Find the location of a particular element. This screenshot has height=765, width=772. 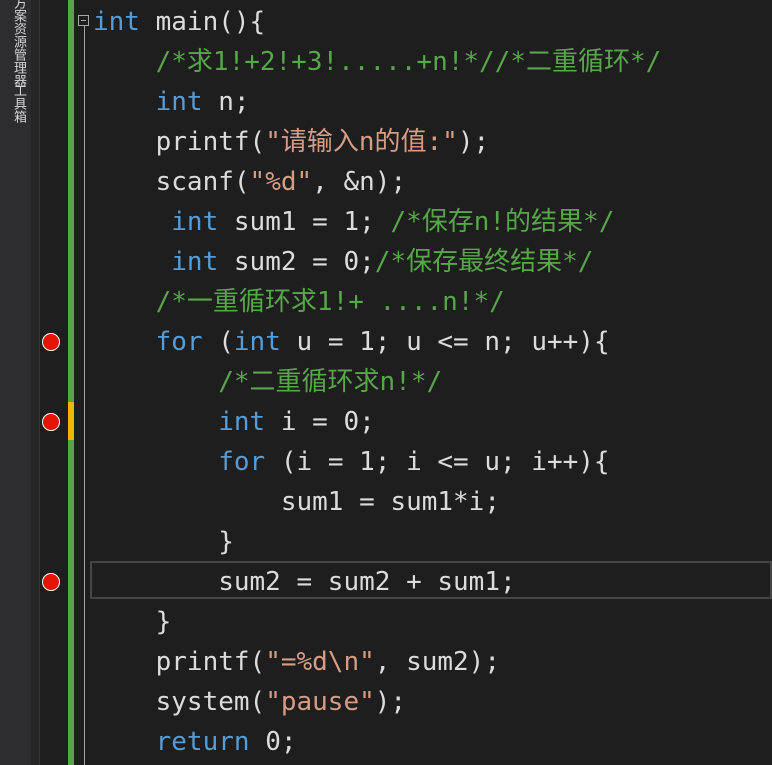

comment-token: /*保存最终结果*/ is located at coordinates (484, 262).